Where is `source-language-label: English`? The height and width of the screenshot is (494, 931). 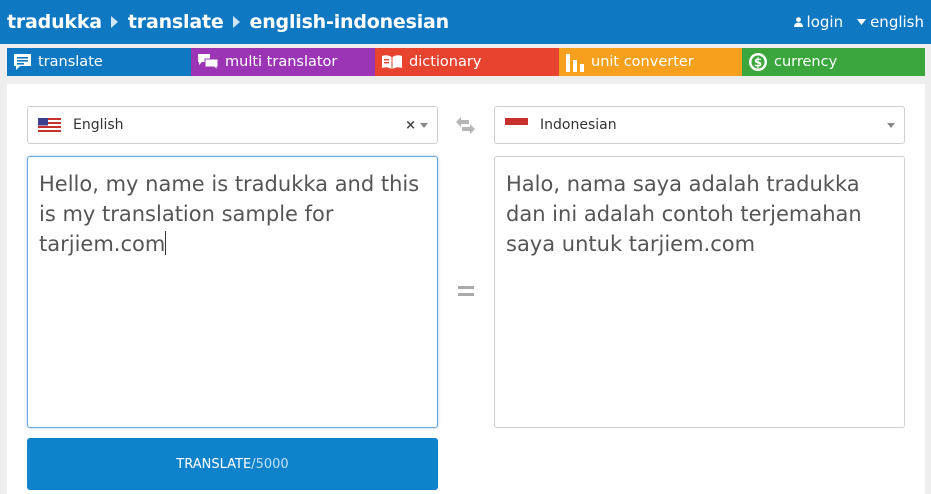 source-language-label: English is located at coordinates (98, 125).